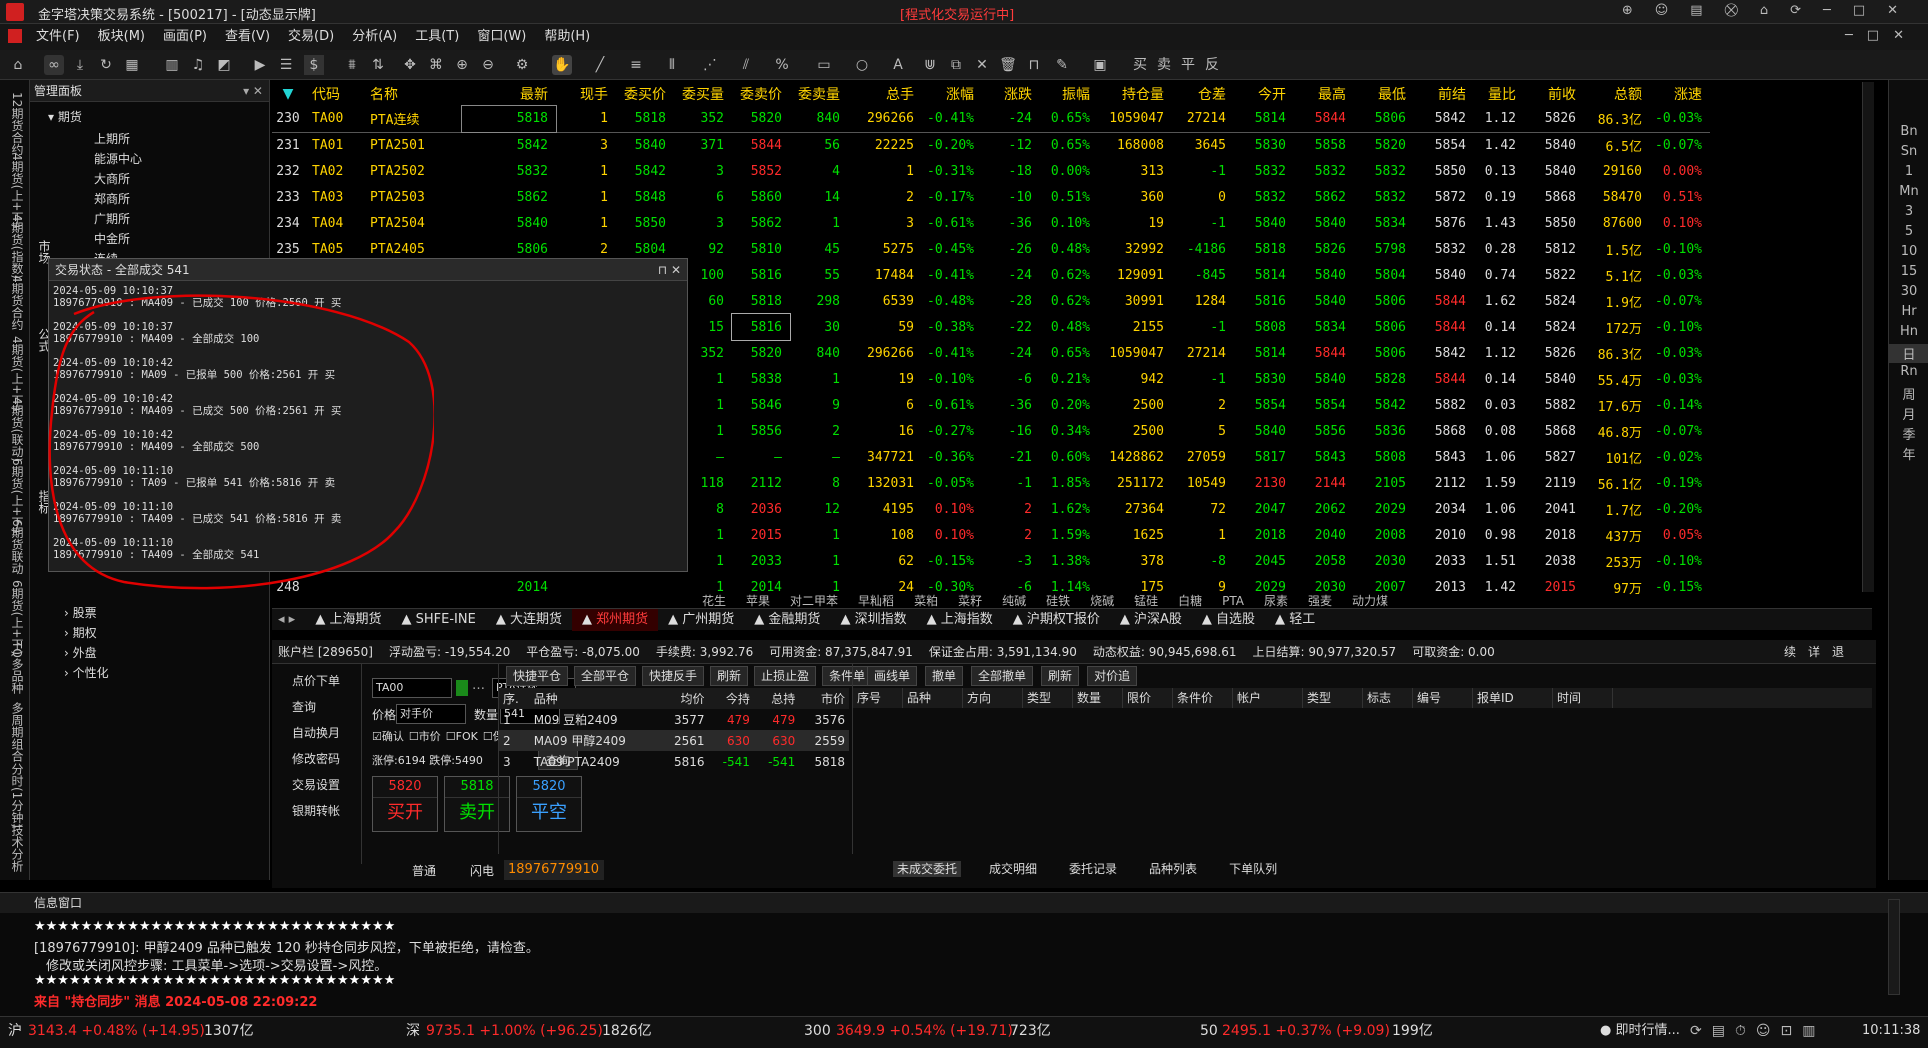  I want to click on tree-item-4: 广期所, so click(112, 218).